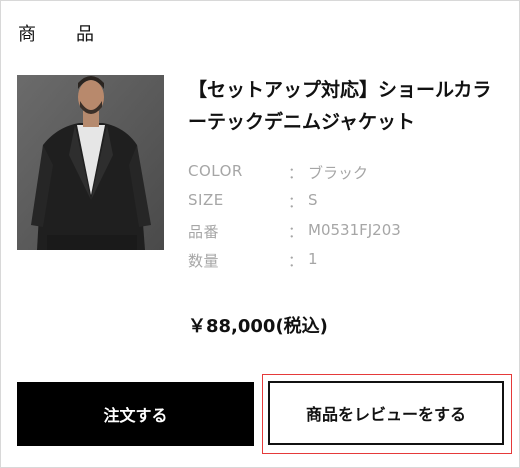  I want to click on section-title: 商 品, so click(56, 33).